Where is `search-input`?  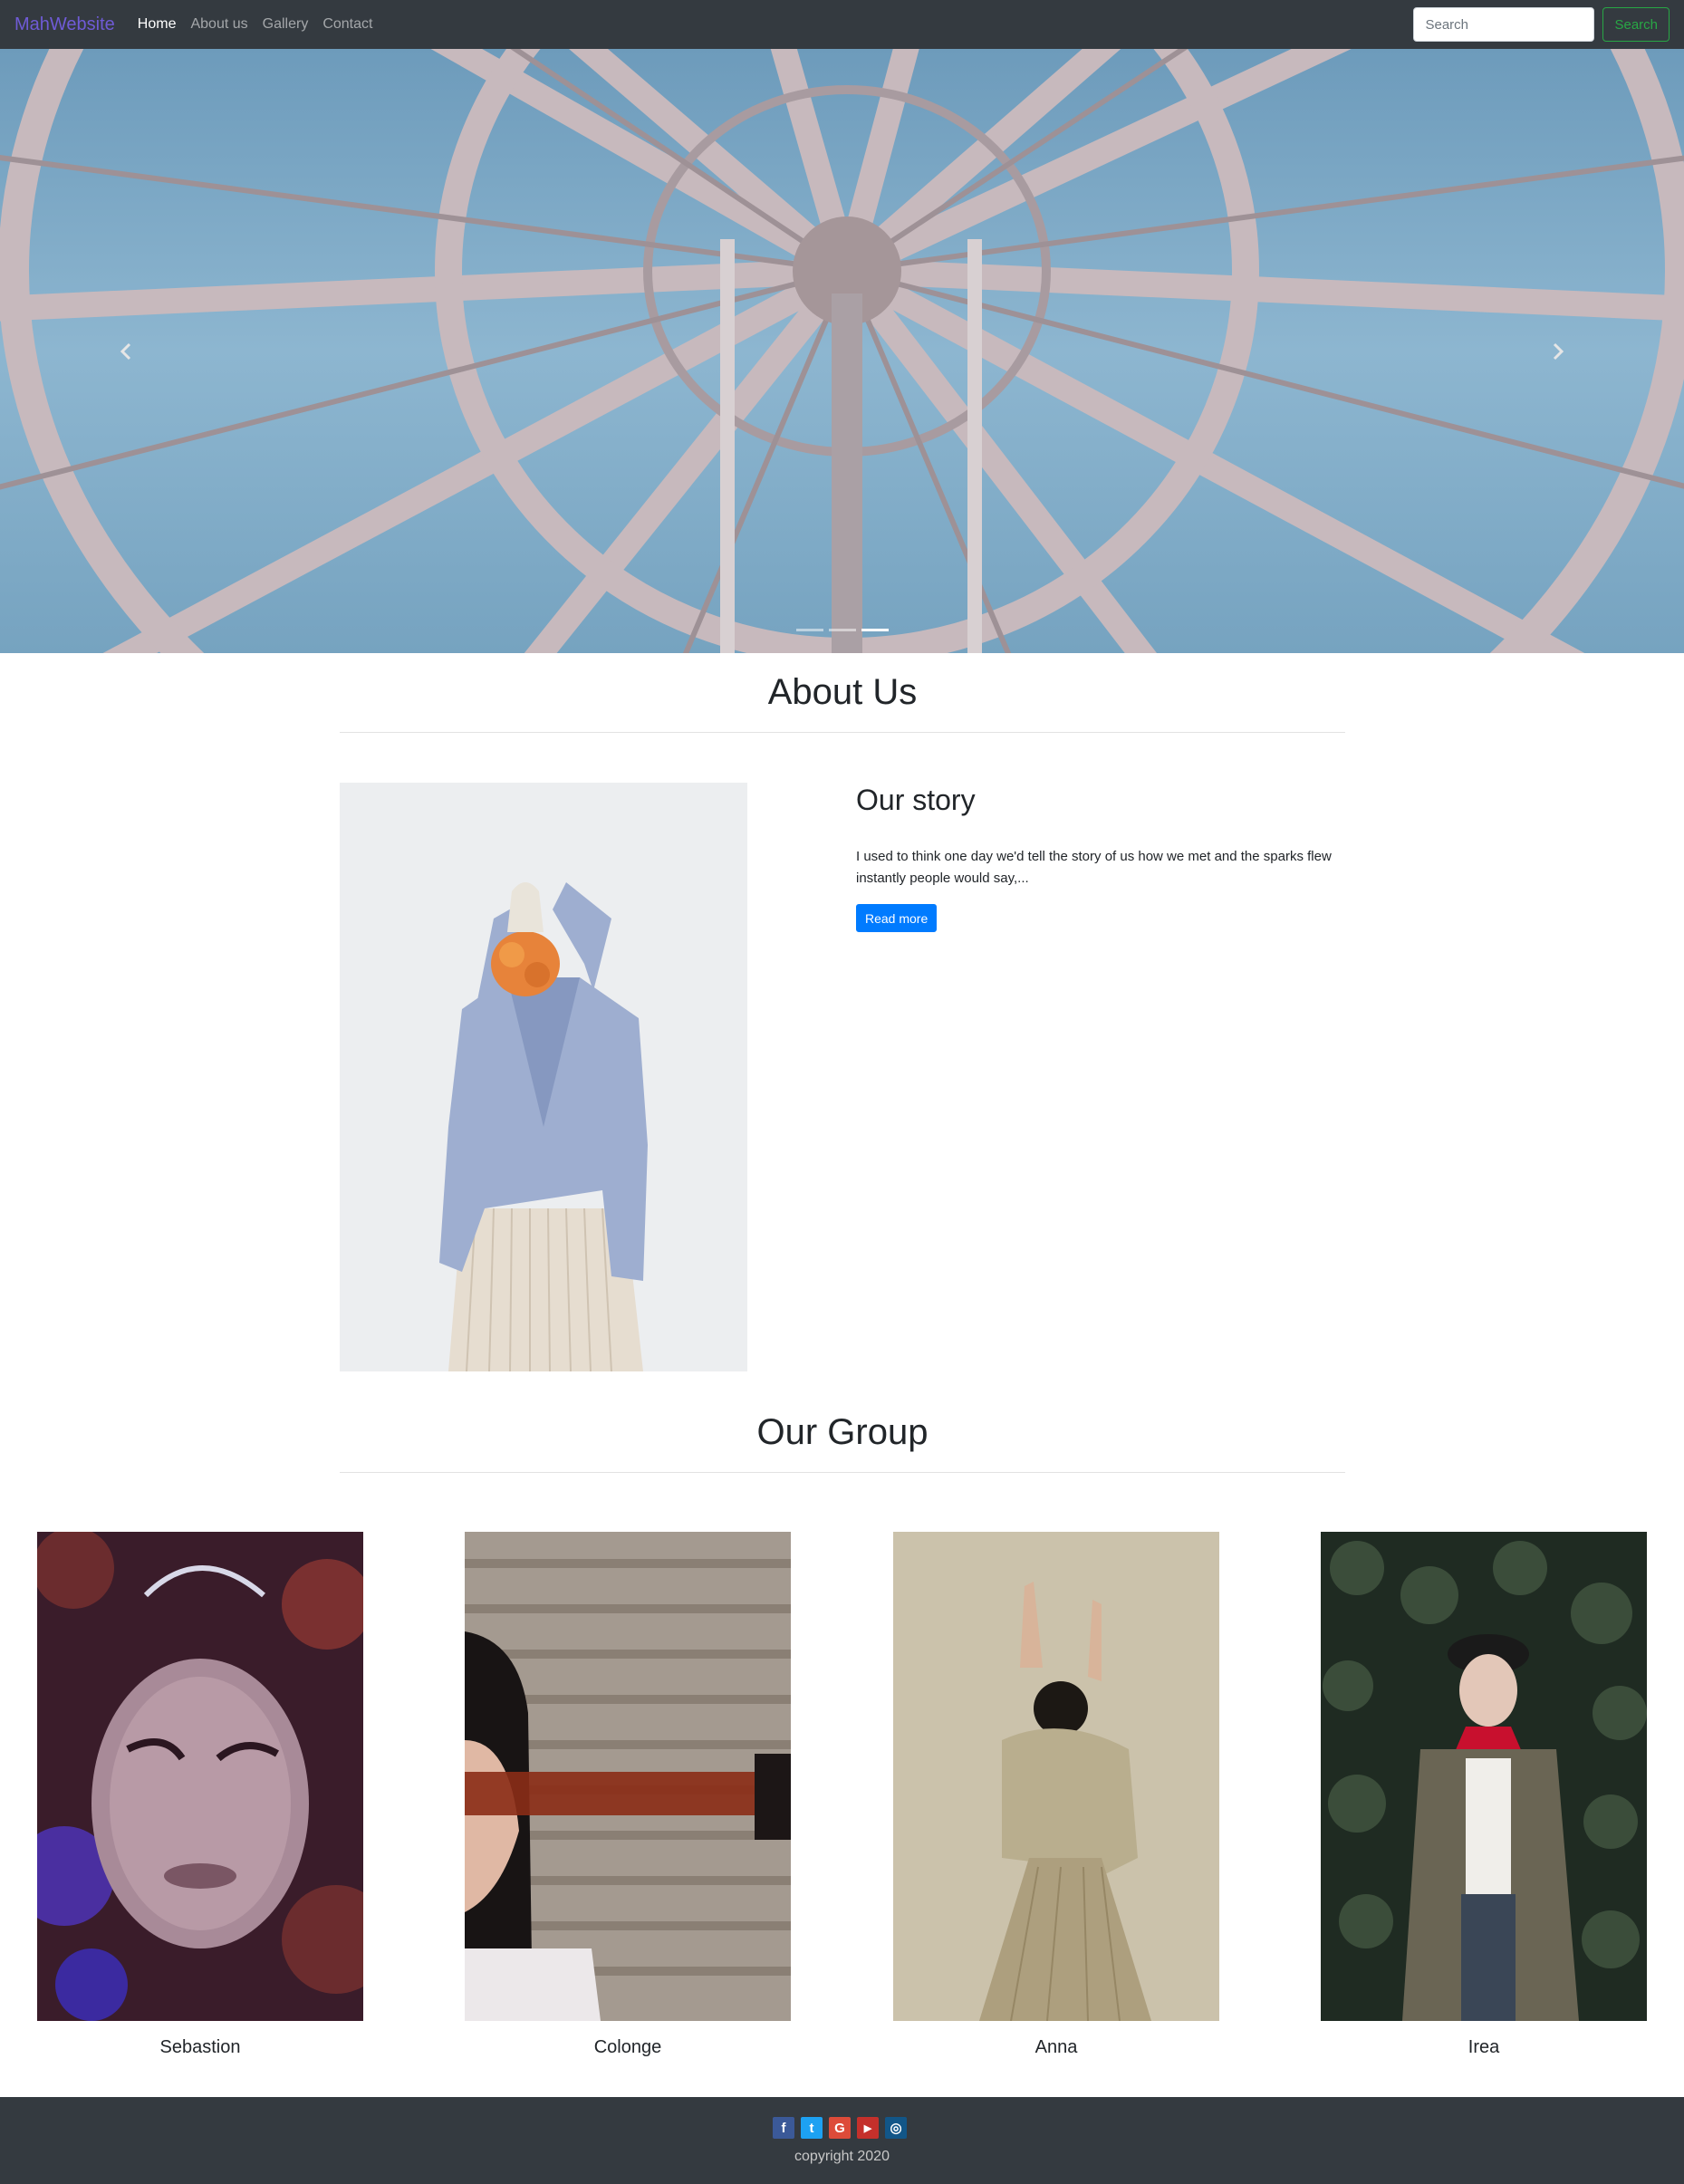
search-input is located at coordinates (1504, 24).